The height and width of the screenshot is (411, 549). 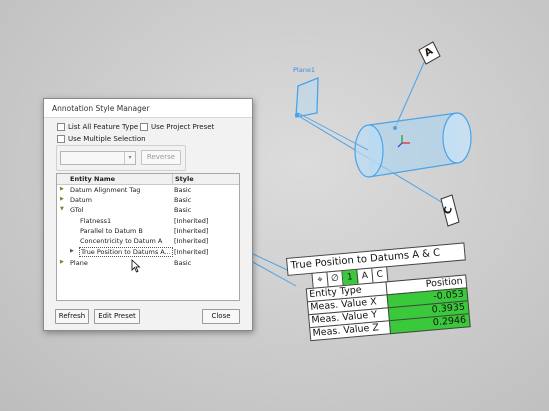 I want to click on use-multiple-selection-checkbox: Use Multiple Selection, so click(x=101, y=139).